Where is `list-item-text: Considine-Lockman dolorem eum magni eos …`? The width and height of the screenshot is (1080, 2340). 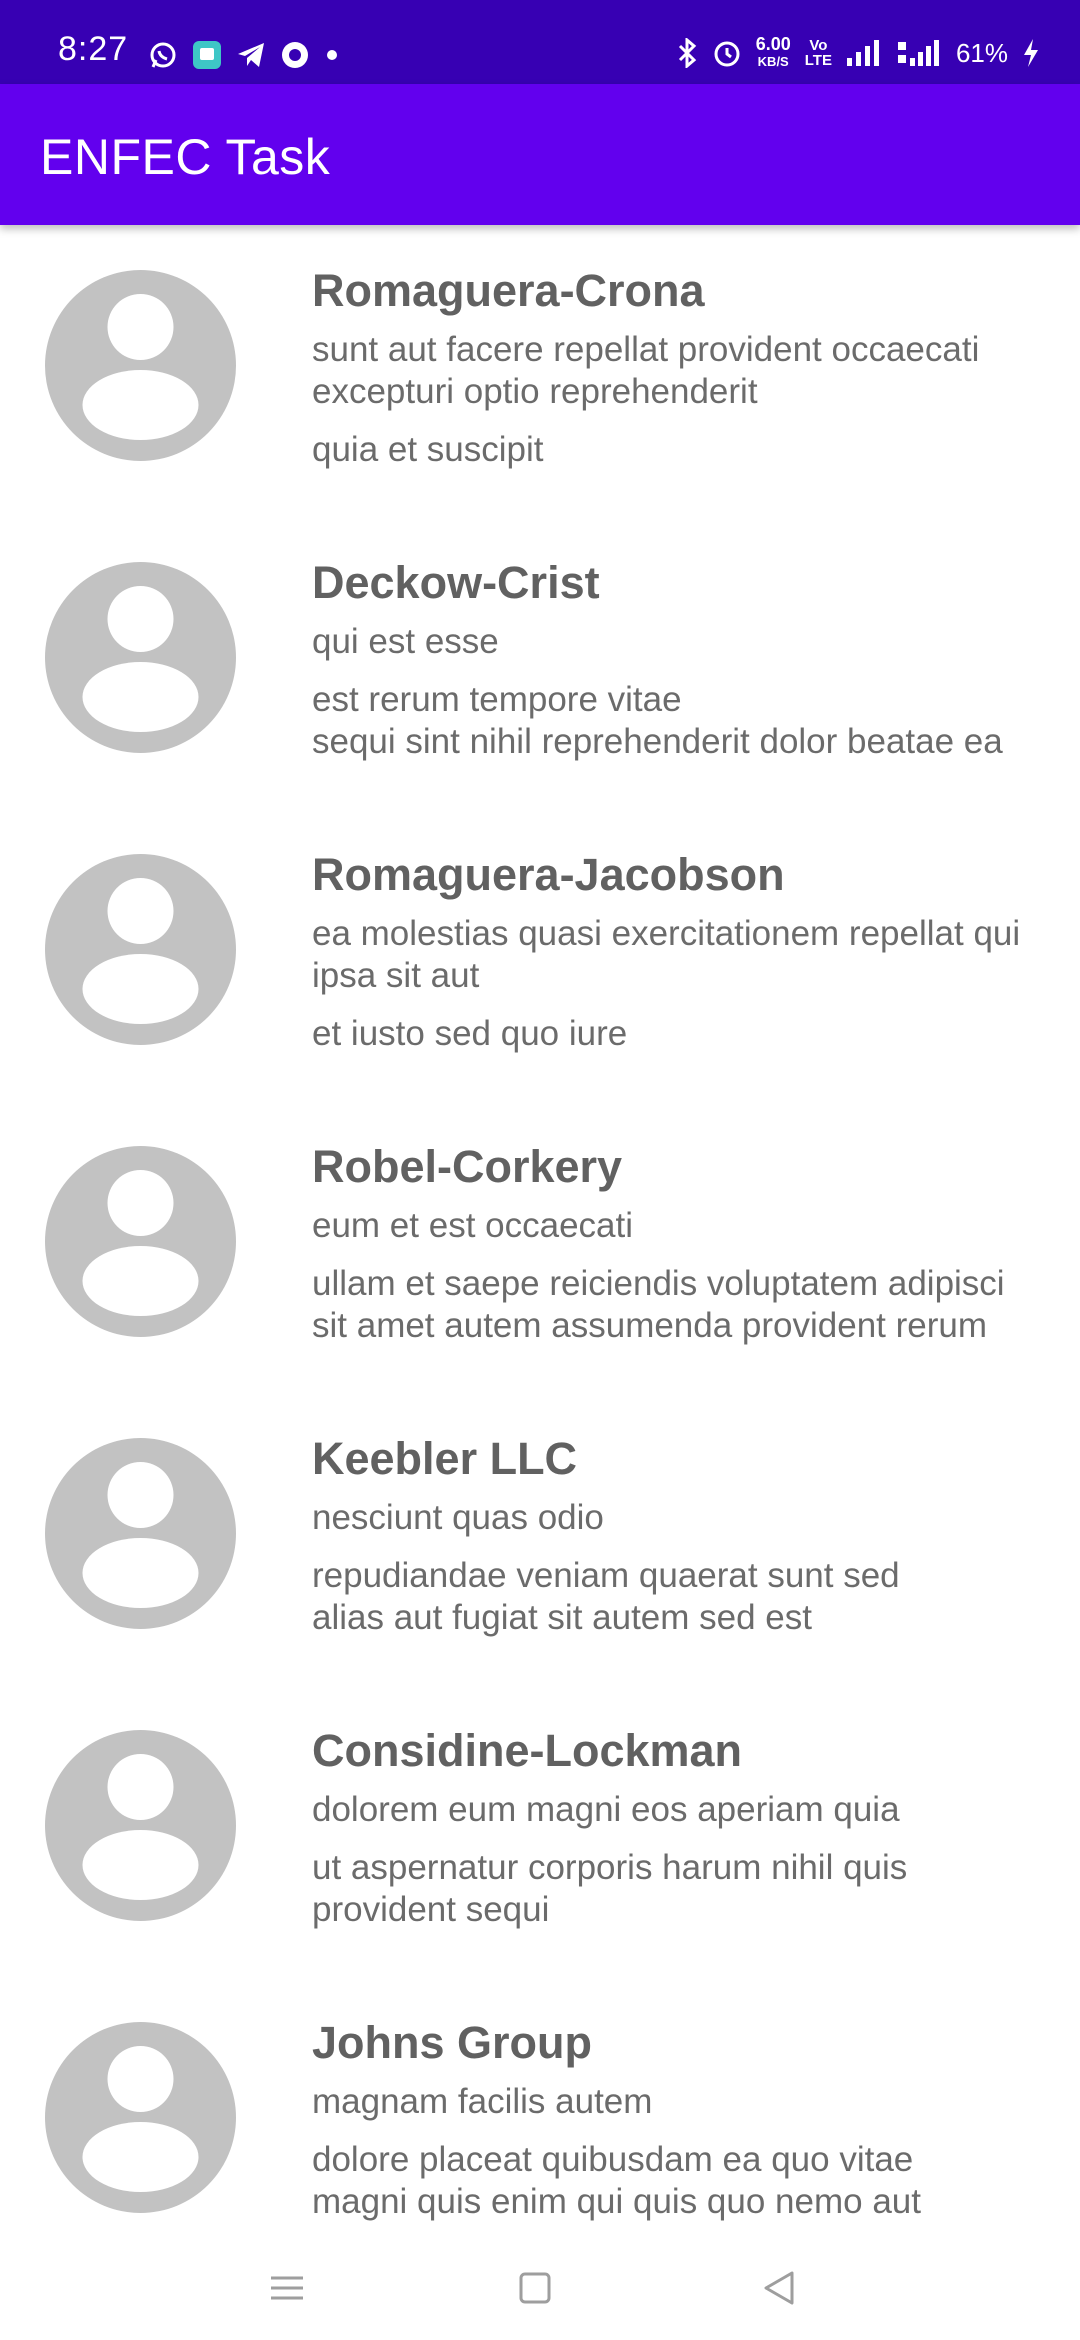 list-item-text: Considine-Lockman dolorem eum magni eos … is located at coordinates (682, 1826).